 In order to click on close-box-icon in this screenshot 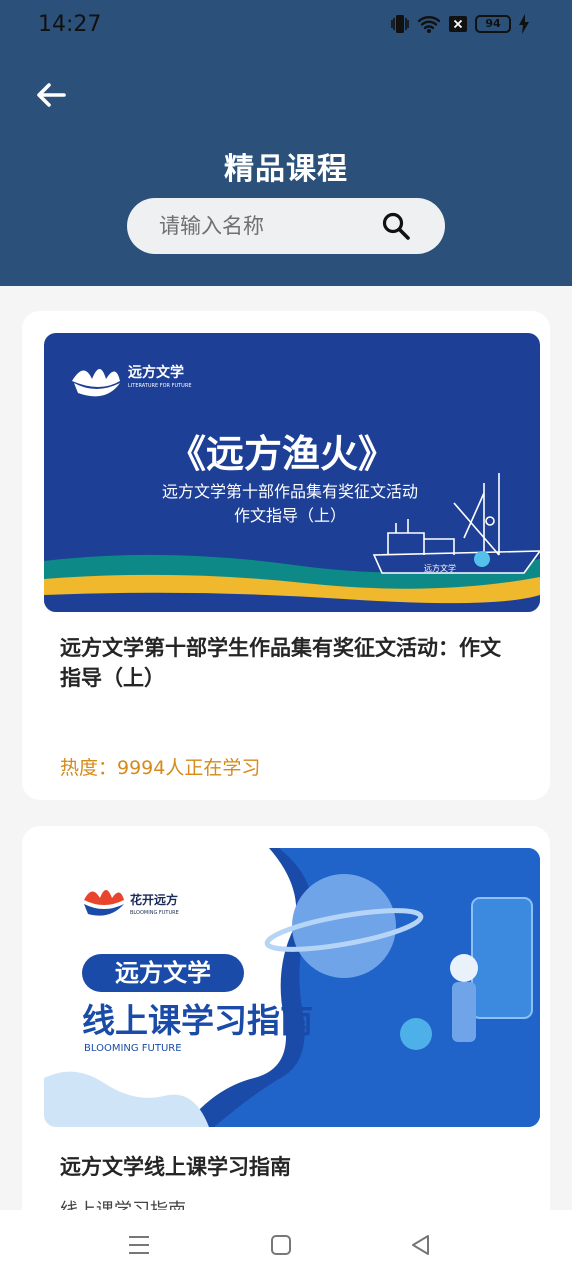, I will do `click(458, 24)`.